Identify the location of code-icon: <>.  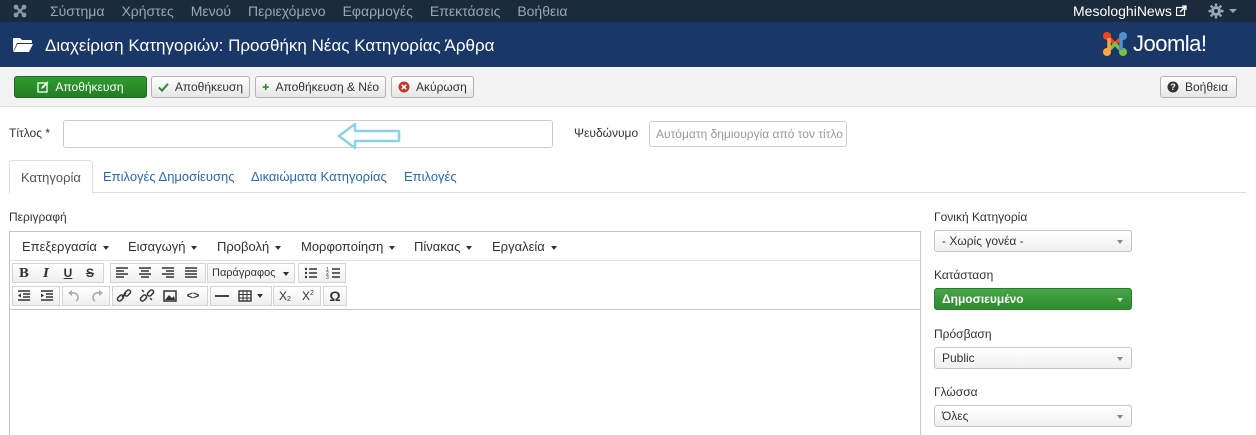
(193, 296).